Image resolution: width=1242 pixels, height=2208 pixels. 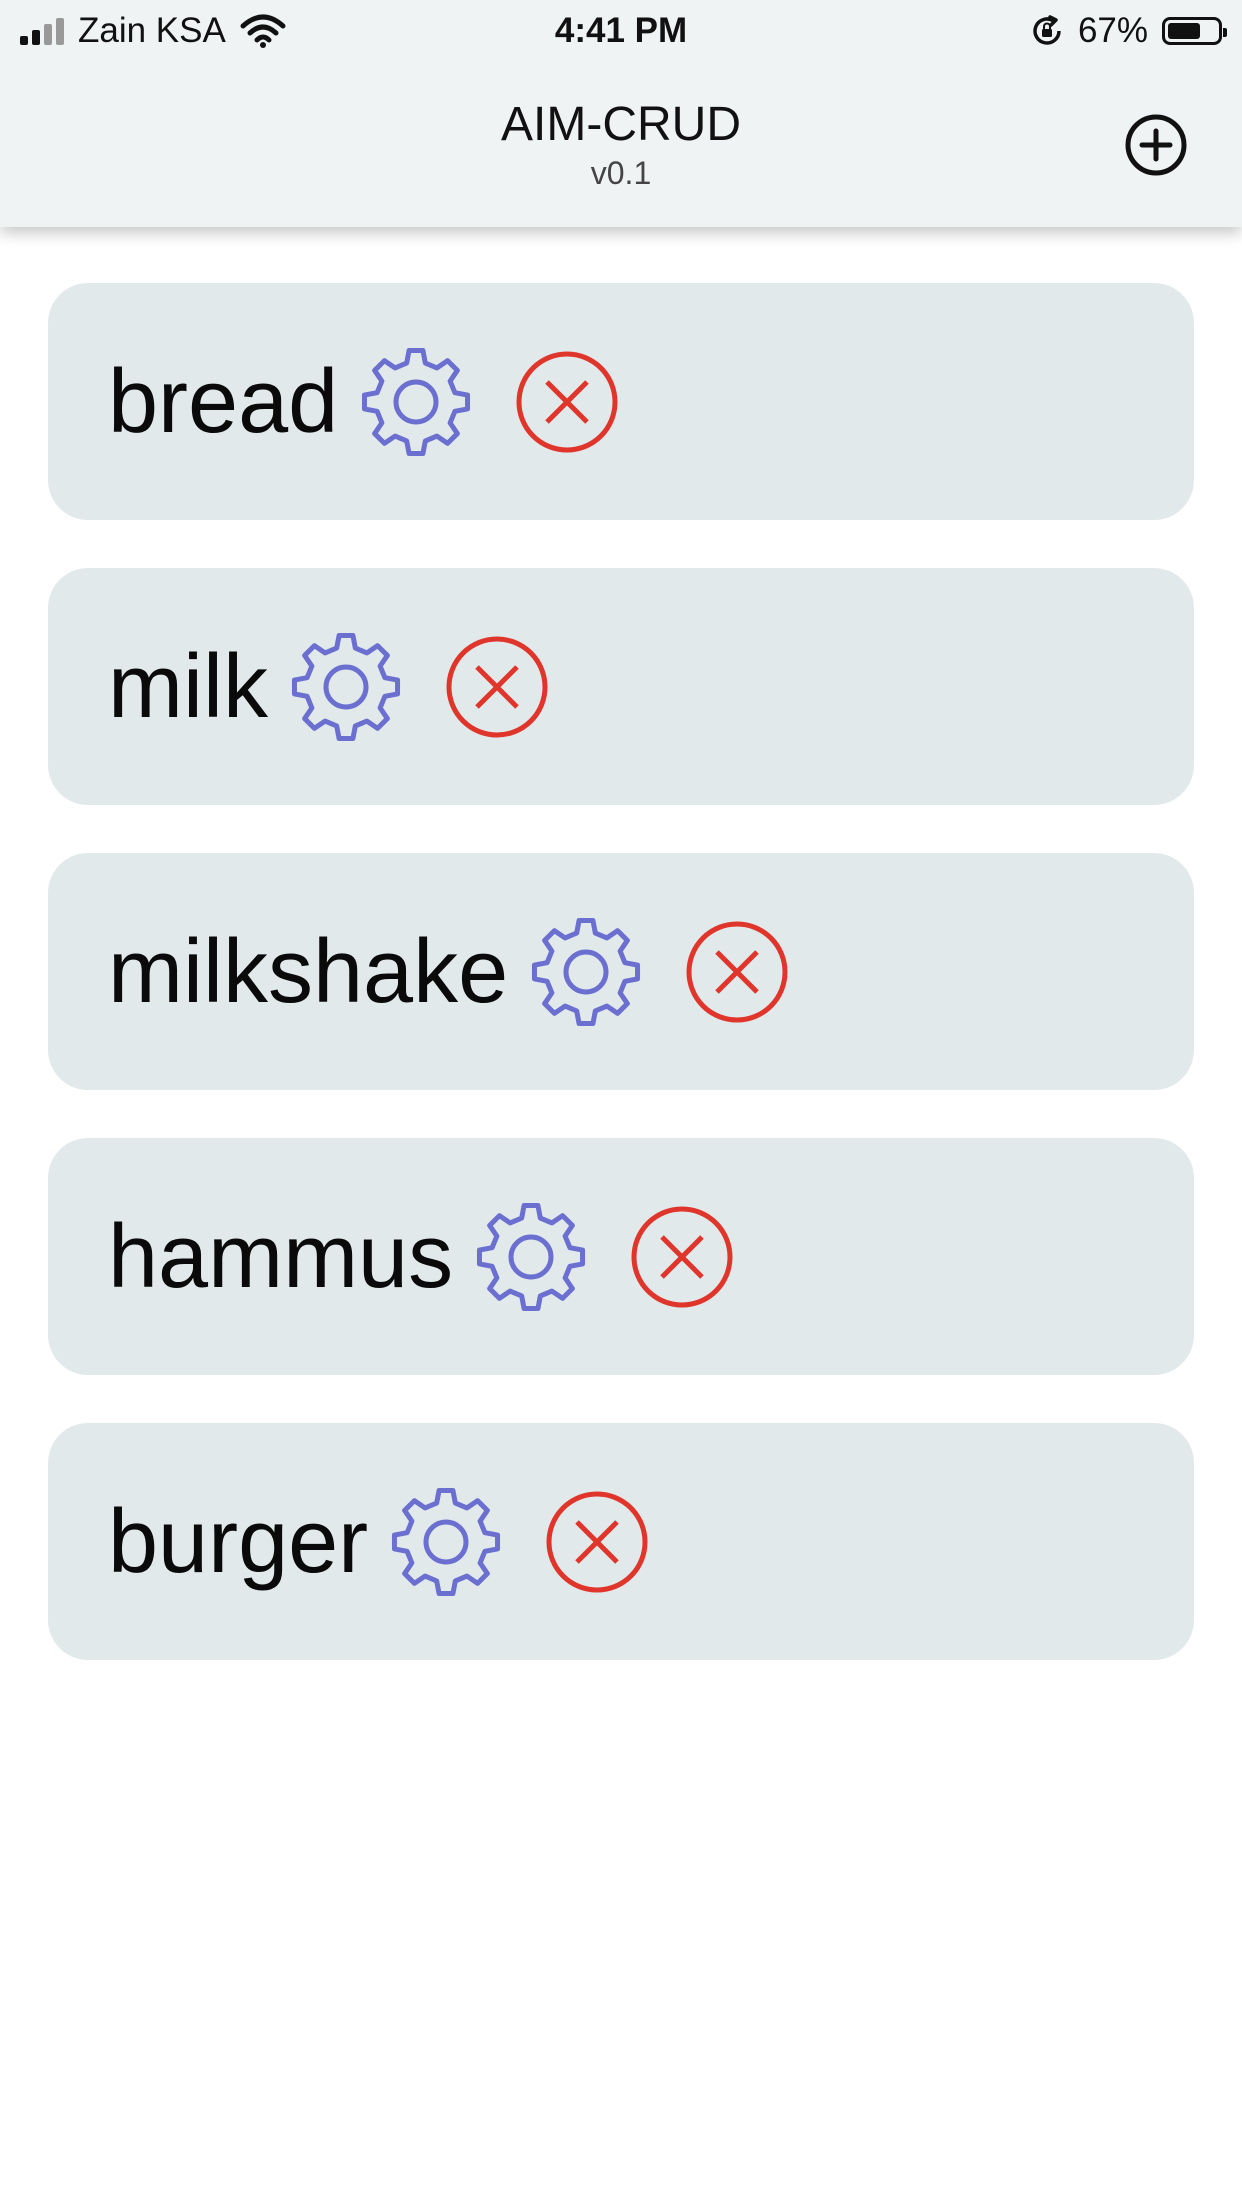 I want to click on list-item: bread, so click(x=621, y=401).